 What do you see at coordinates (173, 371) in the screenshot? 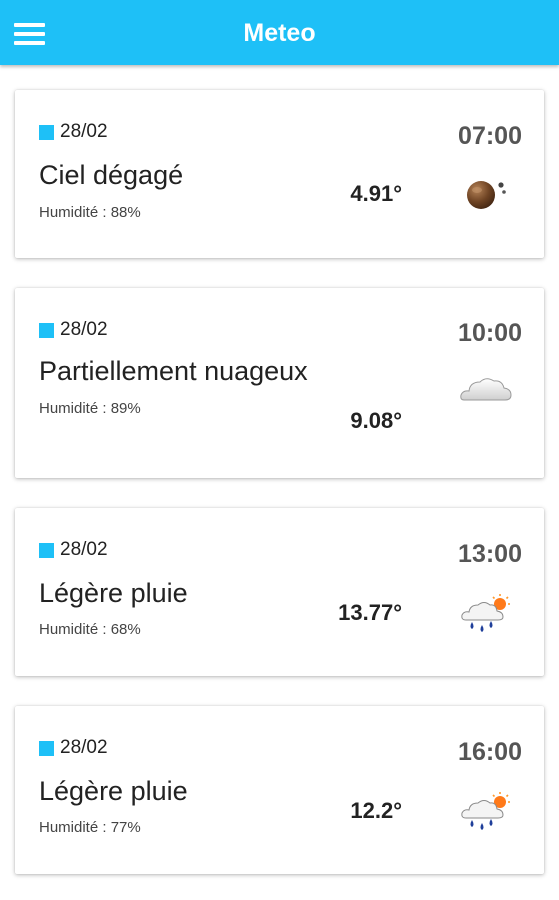
I see `forecast-description: Partiellement nuageux` at bounding box center [173, 371].